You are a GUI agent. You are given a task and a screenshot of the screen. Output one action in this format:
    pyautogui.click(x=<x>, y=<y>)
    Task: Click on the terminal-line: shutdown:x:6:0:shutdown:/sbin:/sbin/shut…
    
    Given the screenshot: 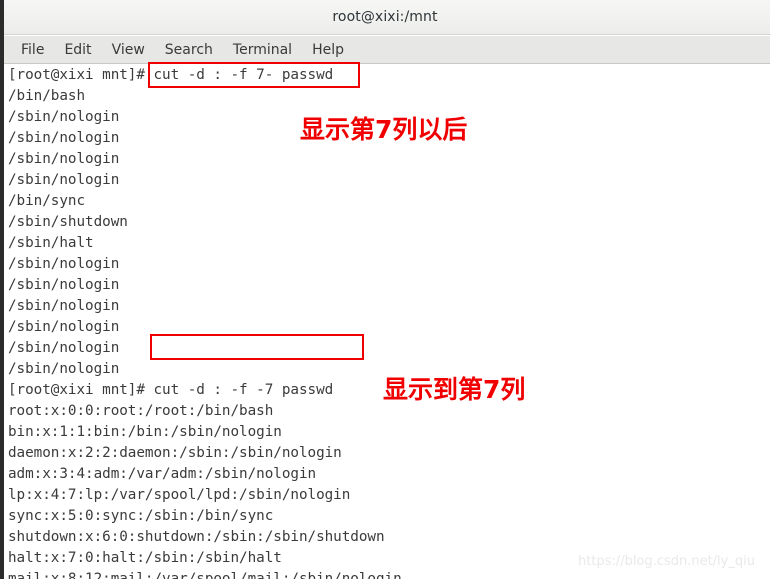 What is the action you would take?
    pyautogui.click(x=196, y=537)
    